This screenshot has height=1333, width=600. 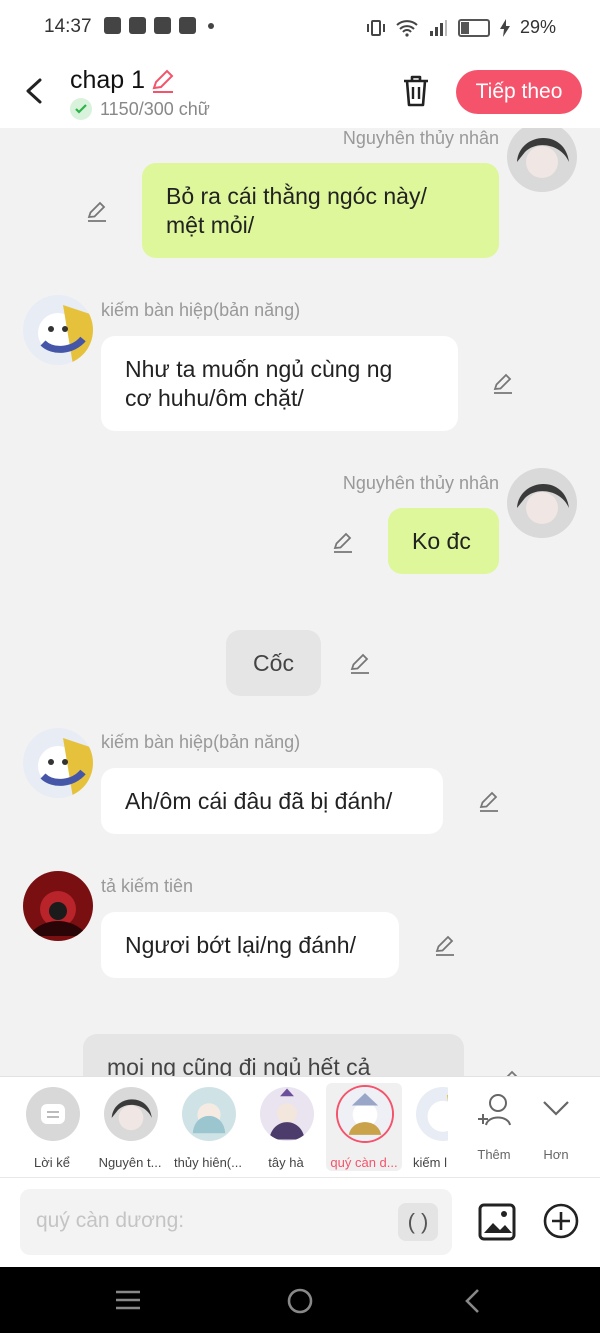 What do you see at coordinates (110, 1220) in the screenshot?
I see `input-placeholder: quý càn dương:` at bounding box center [110, 1220].